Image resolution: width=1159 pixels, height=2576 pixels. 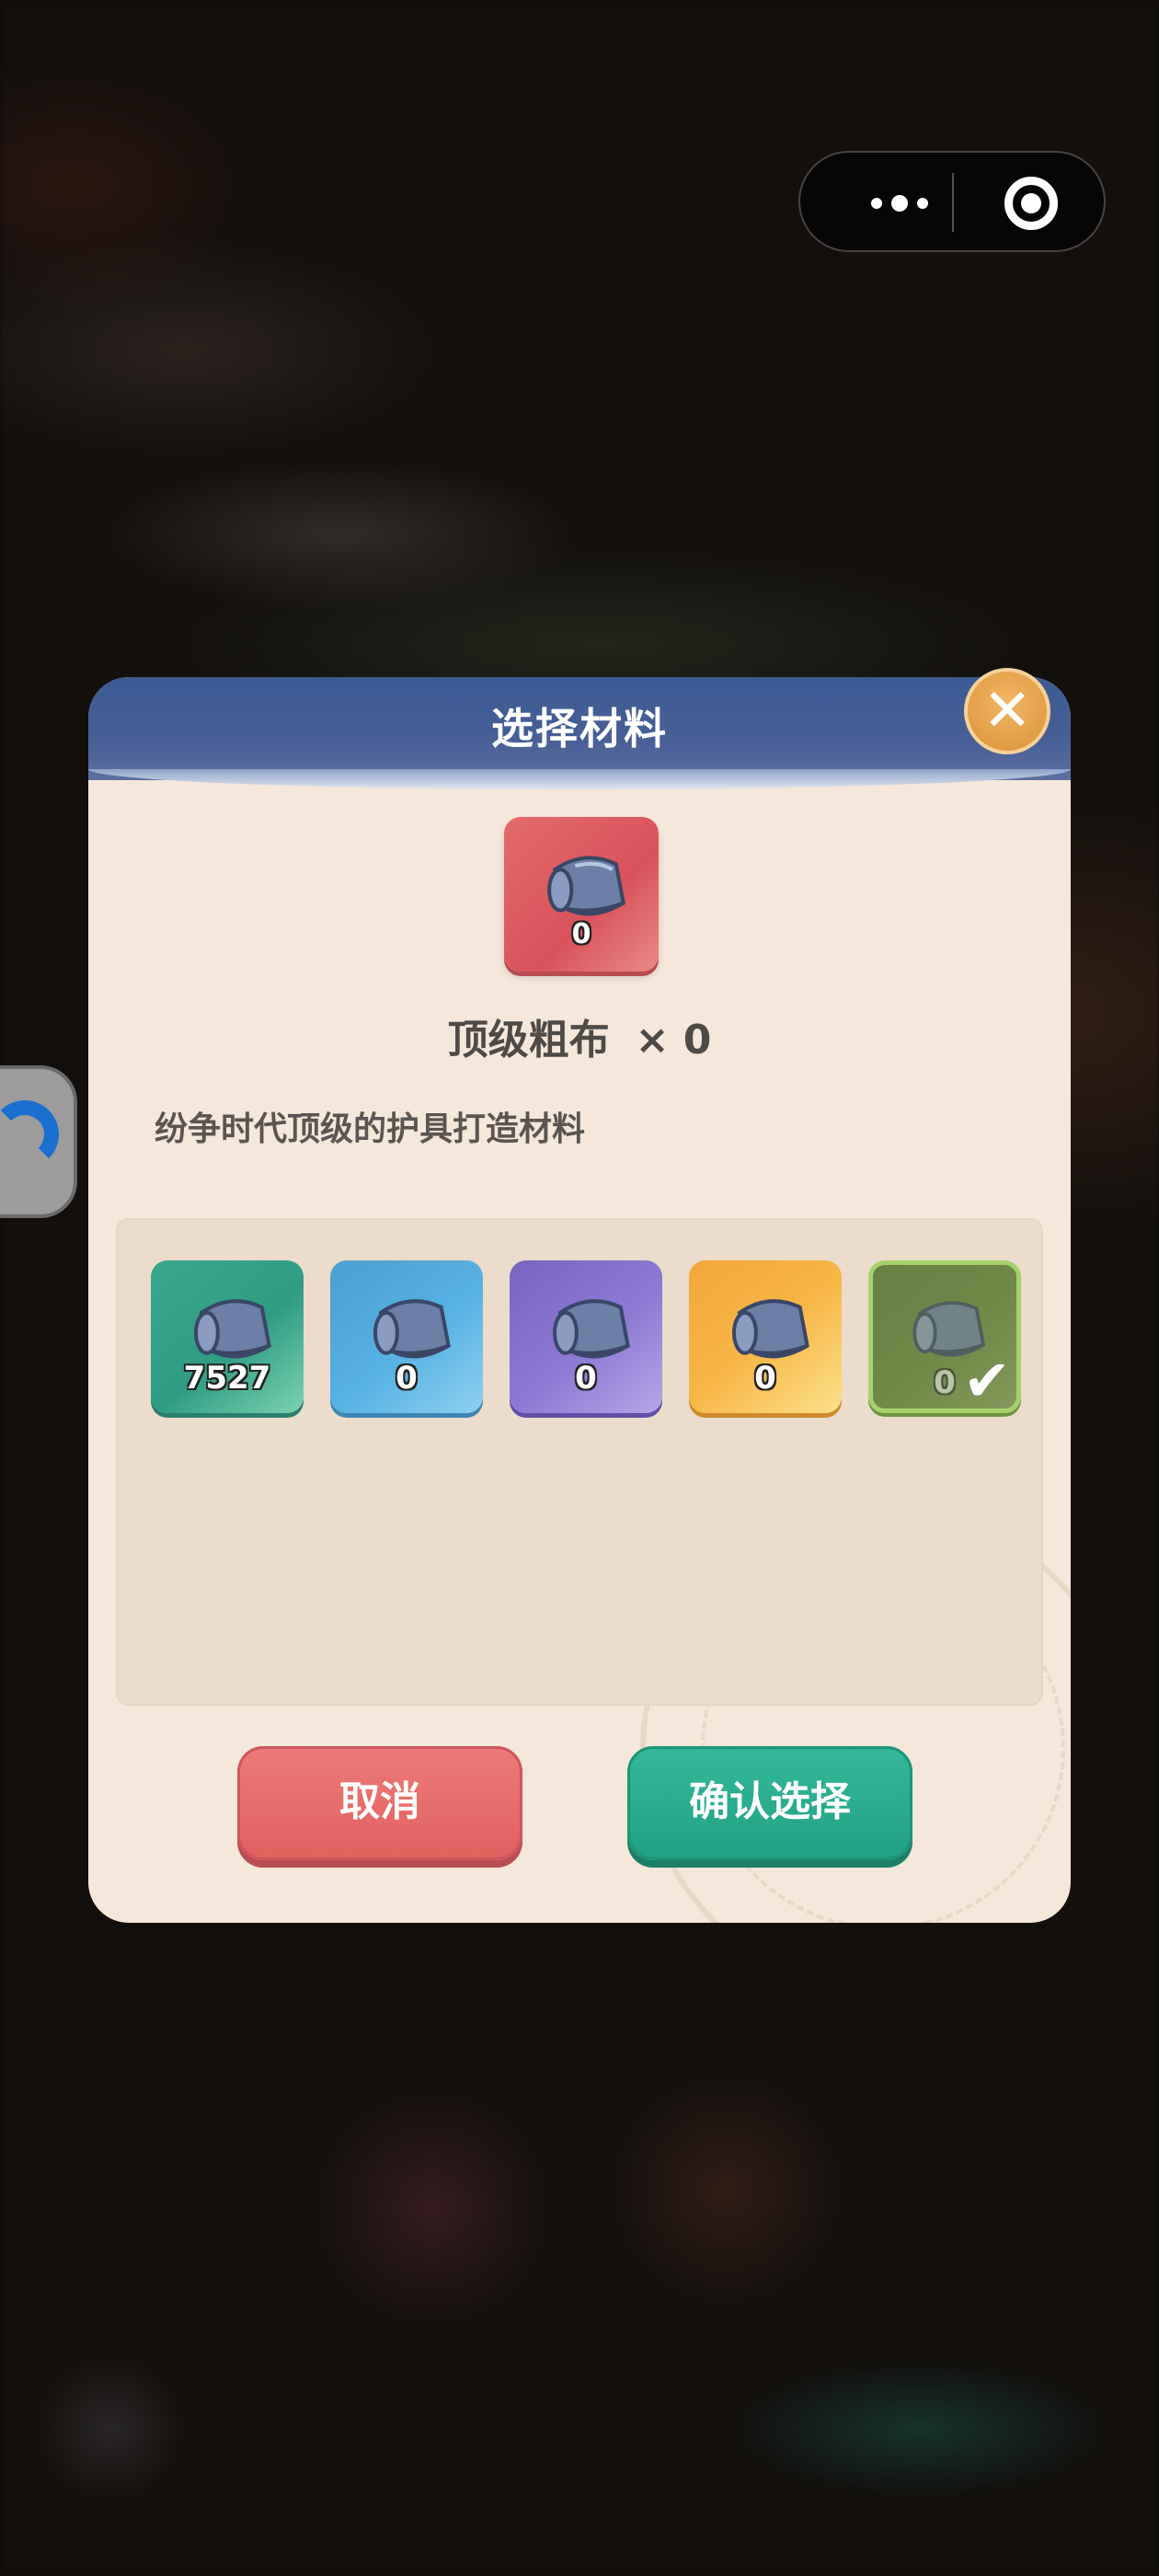 I want to click on floating-side-button, so click(x=38, y=1141).